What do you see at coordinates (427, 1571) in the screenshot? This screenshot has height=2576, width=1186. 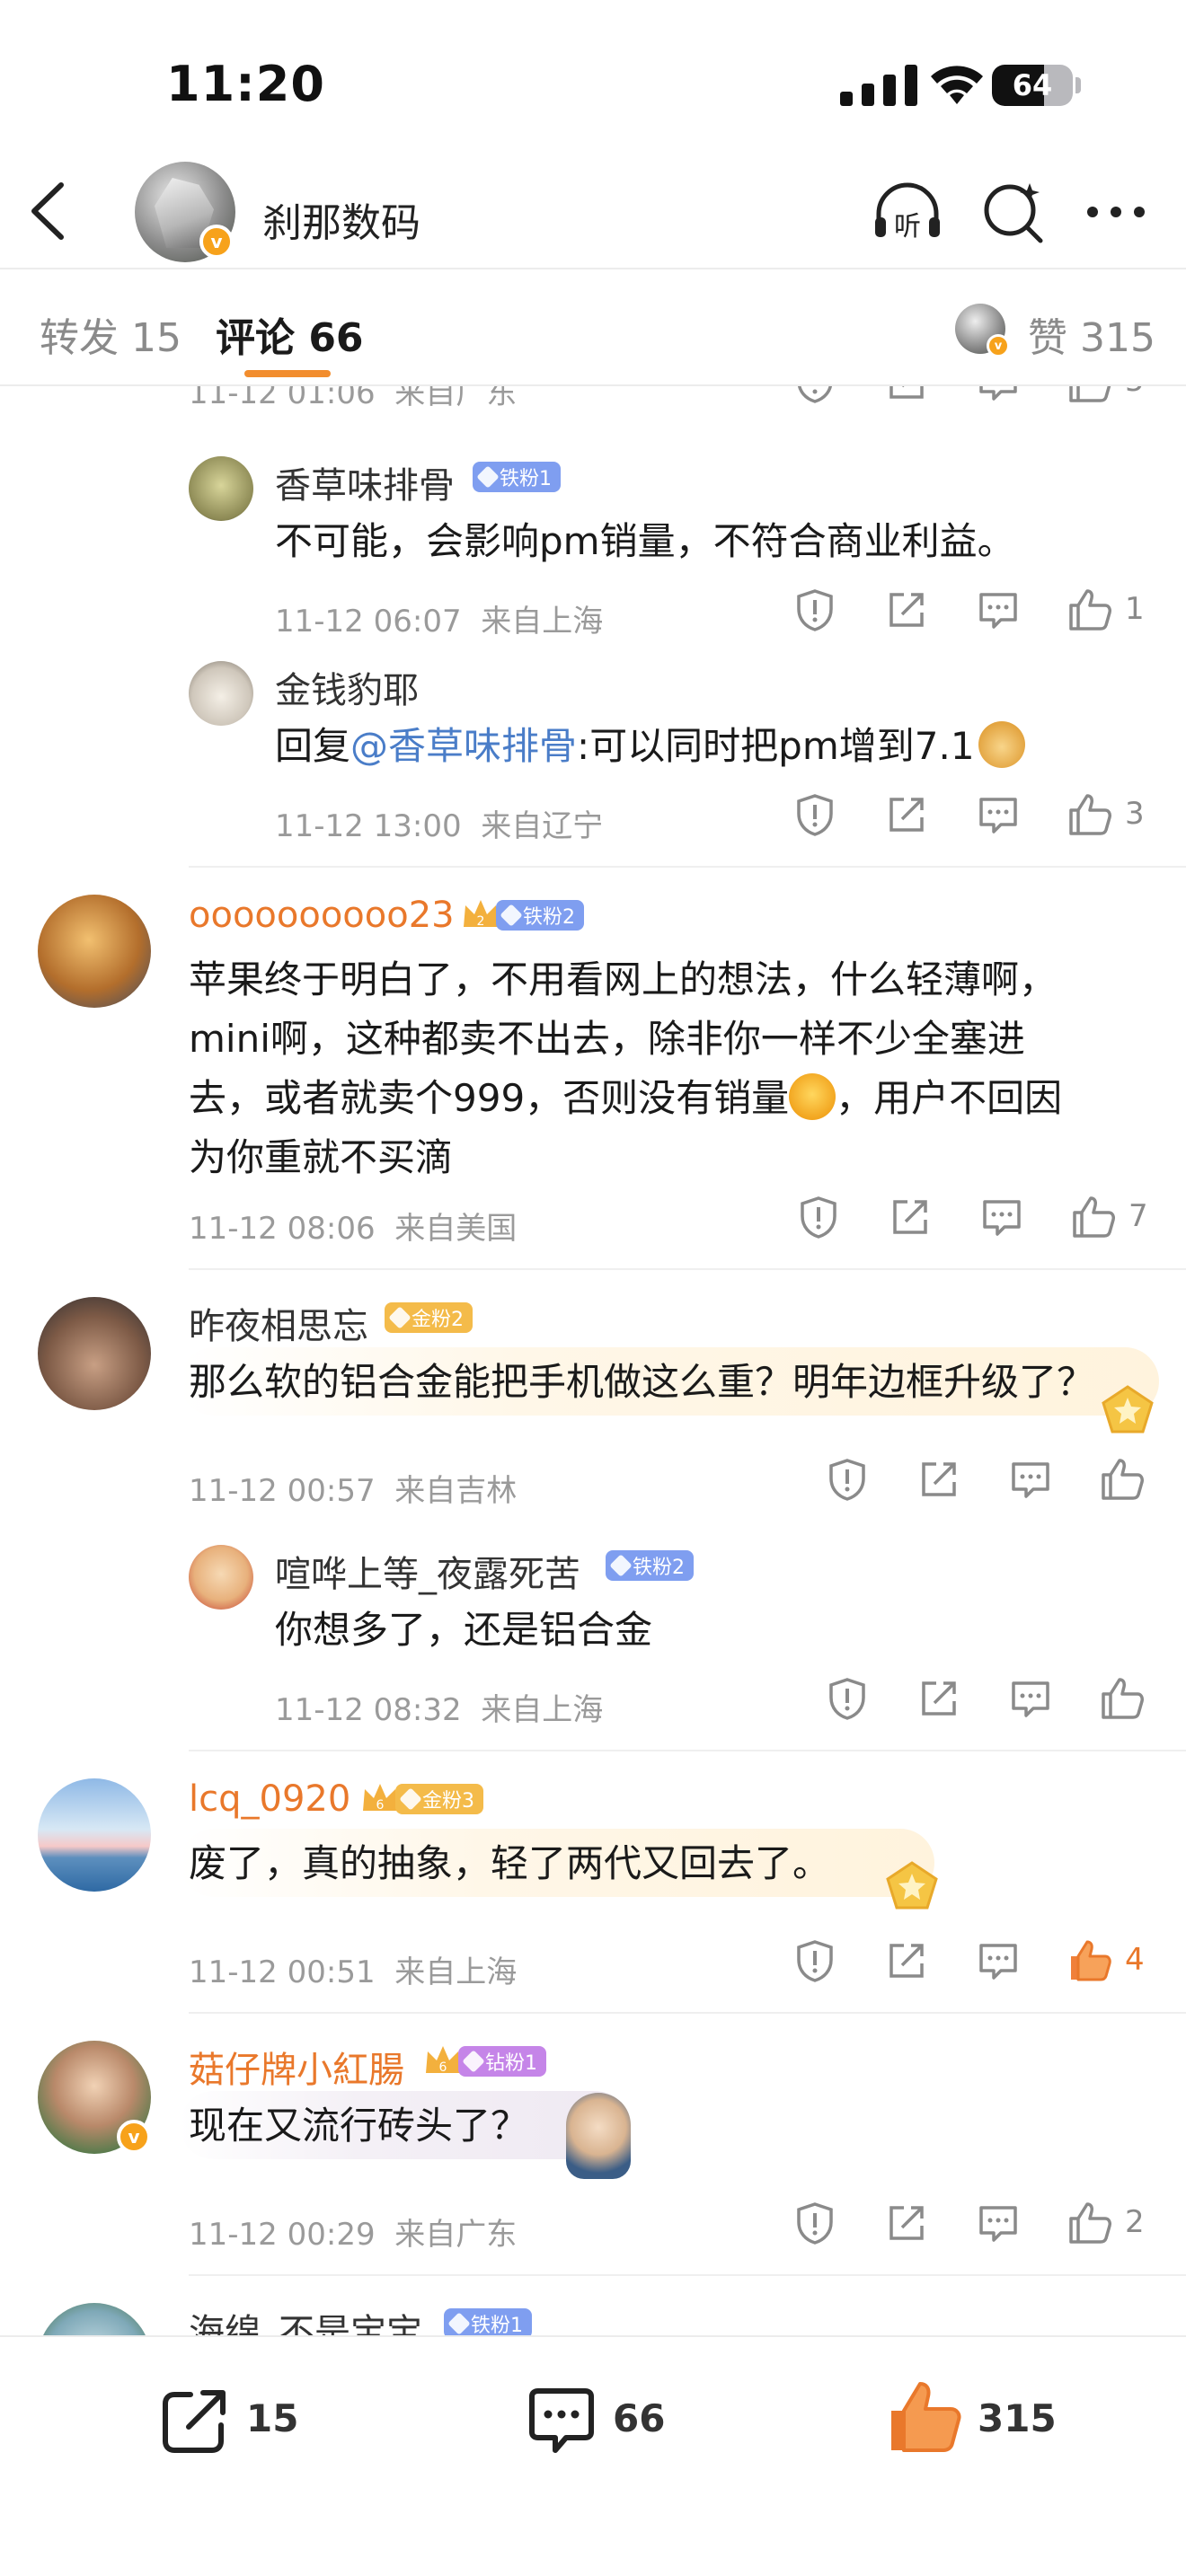 I see `username: 喧哗上等_夜露死苦` at bounding box center [427, 1571].